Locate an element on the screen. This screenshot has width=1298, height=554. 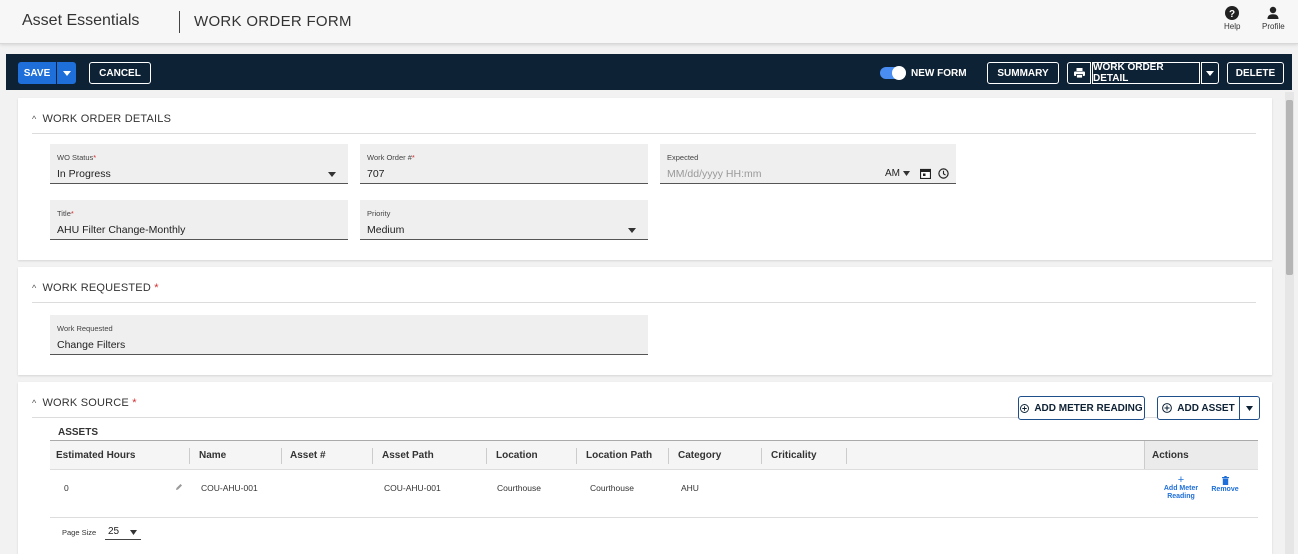
cell-location: Courthouse is located at coordinates (519, 488).